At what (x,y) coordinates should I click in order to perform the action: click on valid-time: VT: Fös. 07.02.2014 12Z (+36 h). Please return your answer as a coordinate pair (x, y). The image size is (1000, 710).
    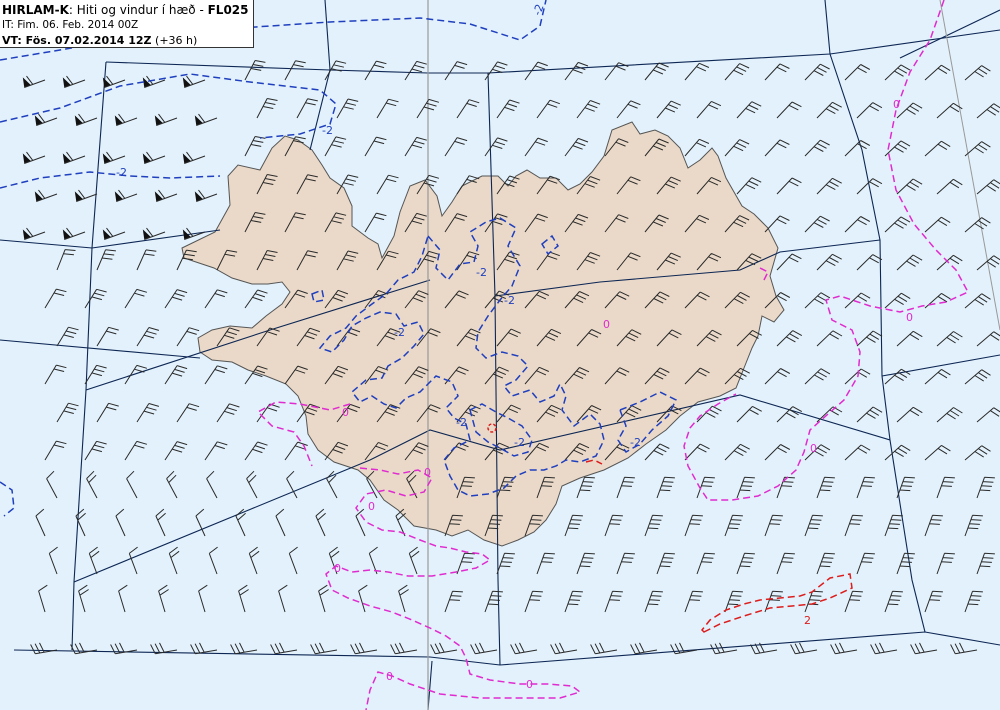
    Looking at the image, I should click on (127, 40).